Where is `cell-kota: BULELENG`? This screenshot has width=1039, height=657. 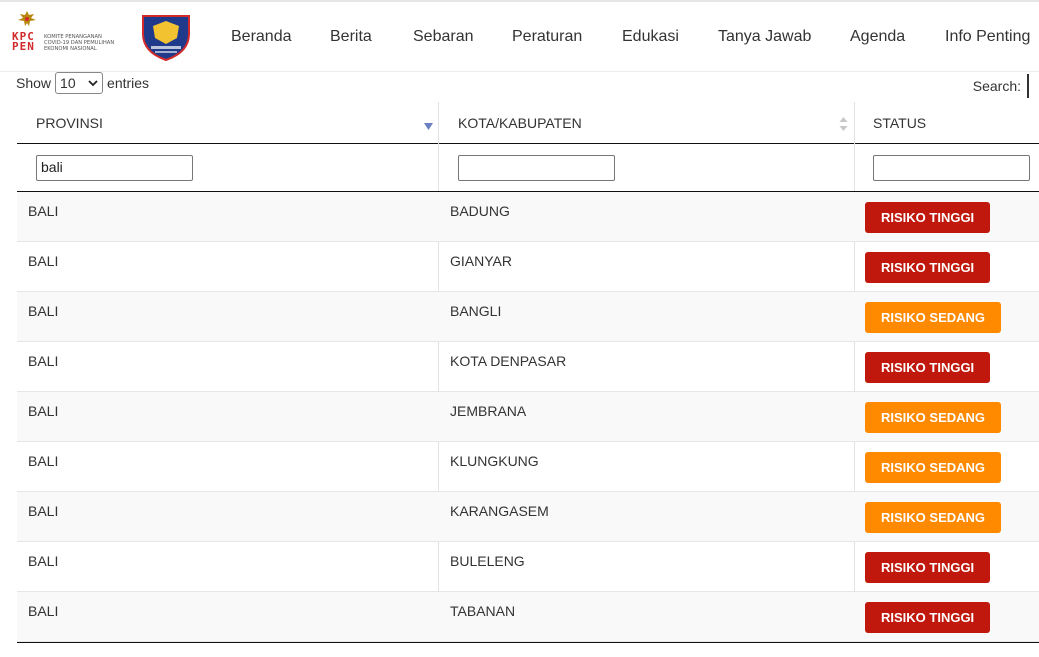
cell-kota: BULELENG is located at coordinates (487, 561).